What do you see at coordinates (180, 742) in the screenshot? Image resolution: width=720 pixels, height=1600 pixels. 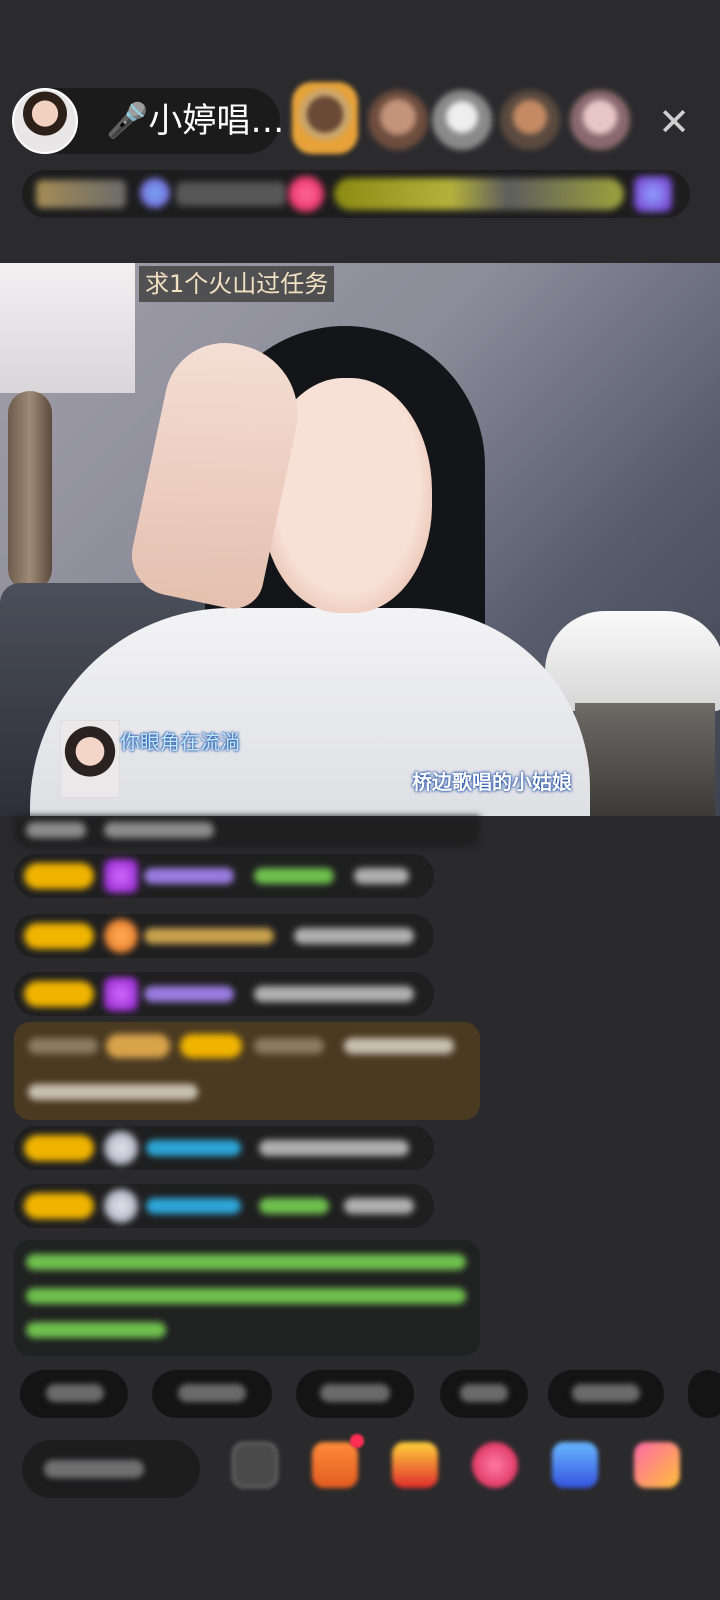 I see `lyric-line: 你眼角在流淌` at bounding box center [180, 742].